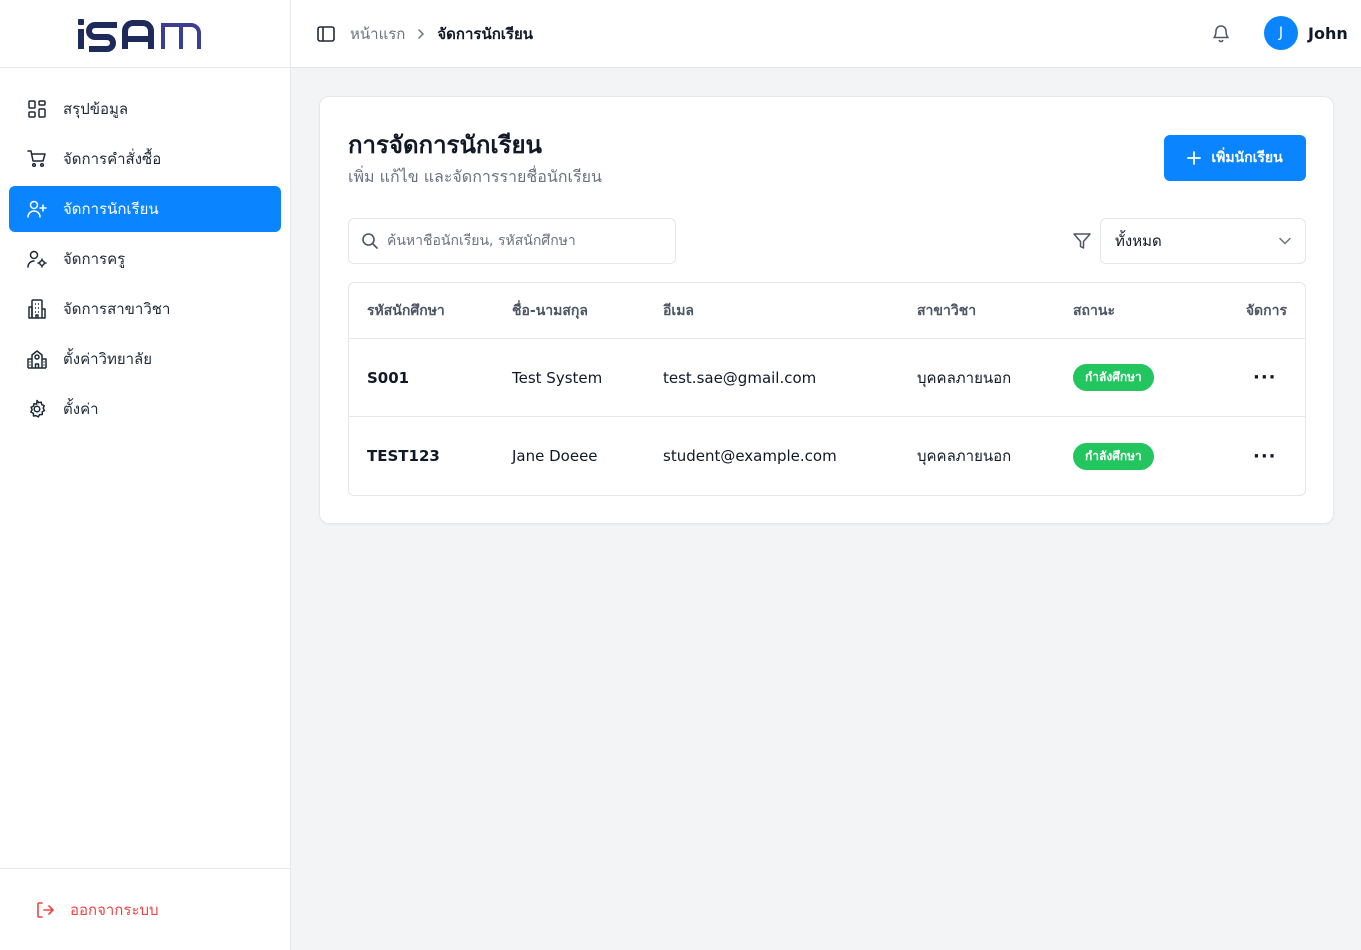 The image size is (1361, 950). Describe the element at coordinates (403, 456) in the screenshot. I see `student-id-cell: TEST123` at that location.